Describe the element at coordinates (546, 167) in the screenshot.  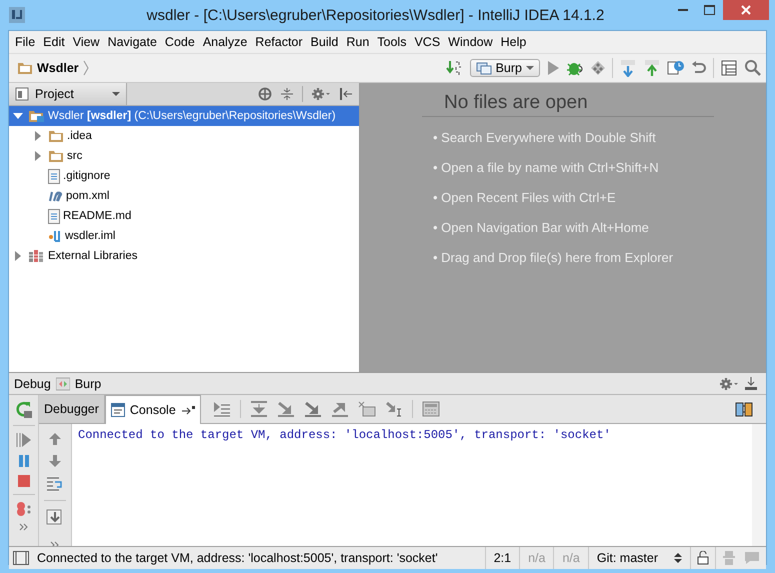
I see `editor-hint: • Open a file by name with Ctrl+Shift+N` at that location.